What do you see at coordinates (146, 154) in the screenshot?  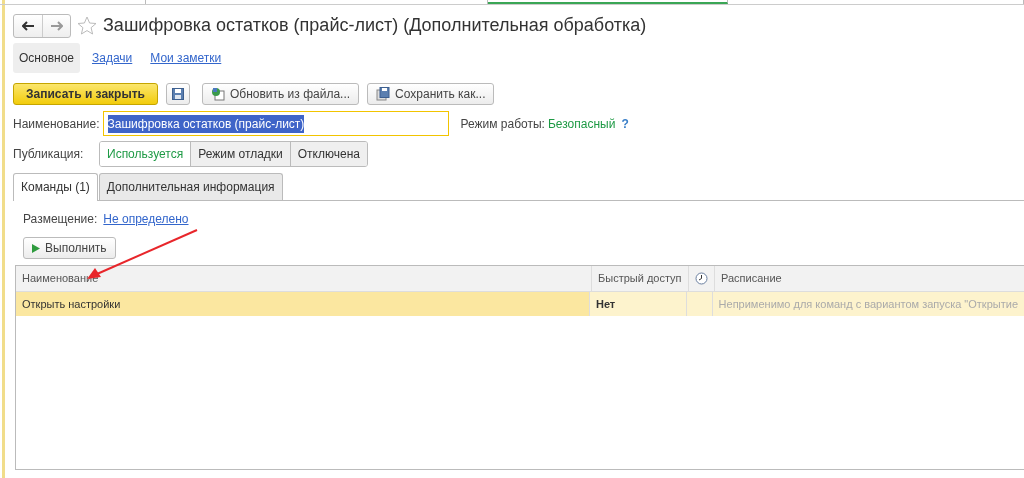 I see `publication-option: Используется` at bounding box center [146, 154].